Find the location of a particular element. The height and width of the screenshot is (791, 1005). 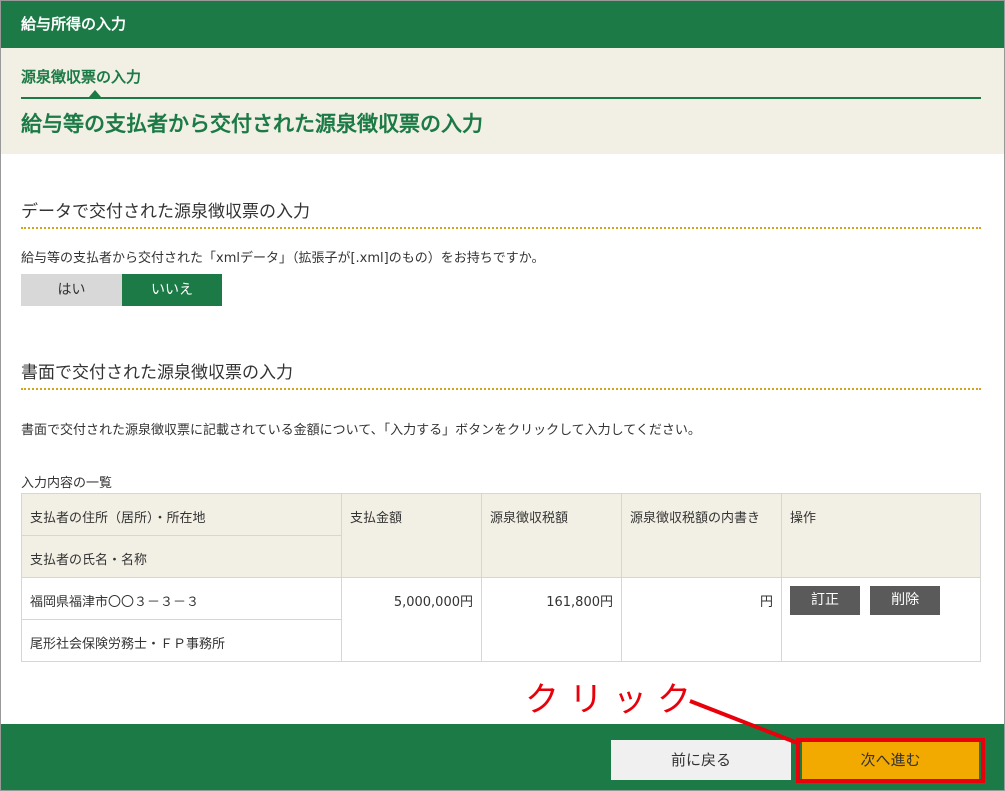

row-address: 福岡県福津市〇〇３－３－３ is located at coordinates (181, 598).